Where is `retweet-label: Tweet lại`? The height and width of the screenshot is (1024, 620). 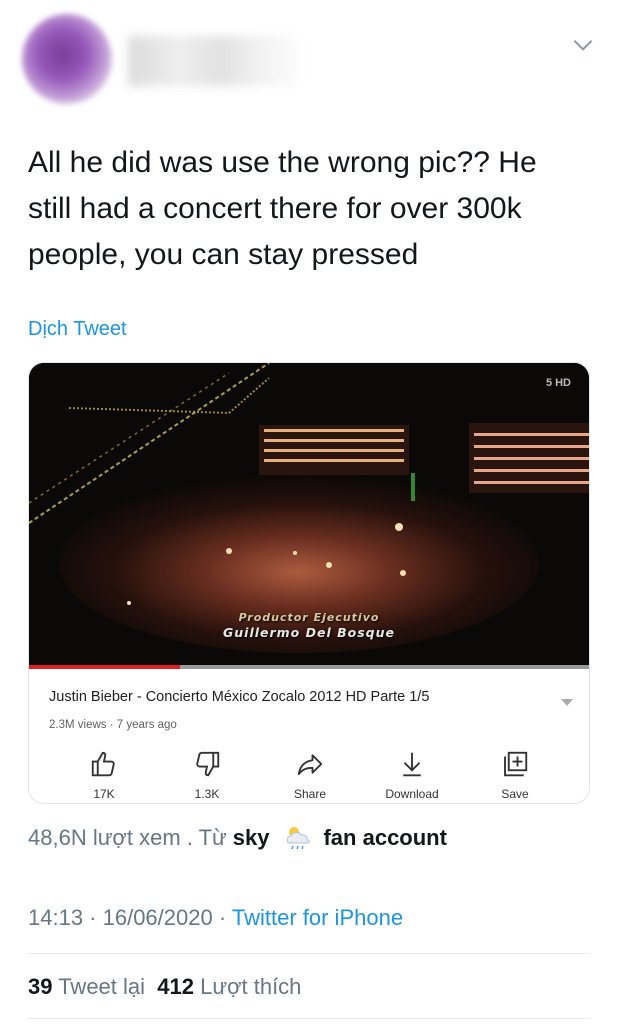 retweet-label: Tweet lại is located at coordinates (102, 986).